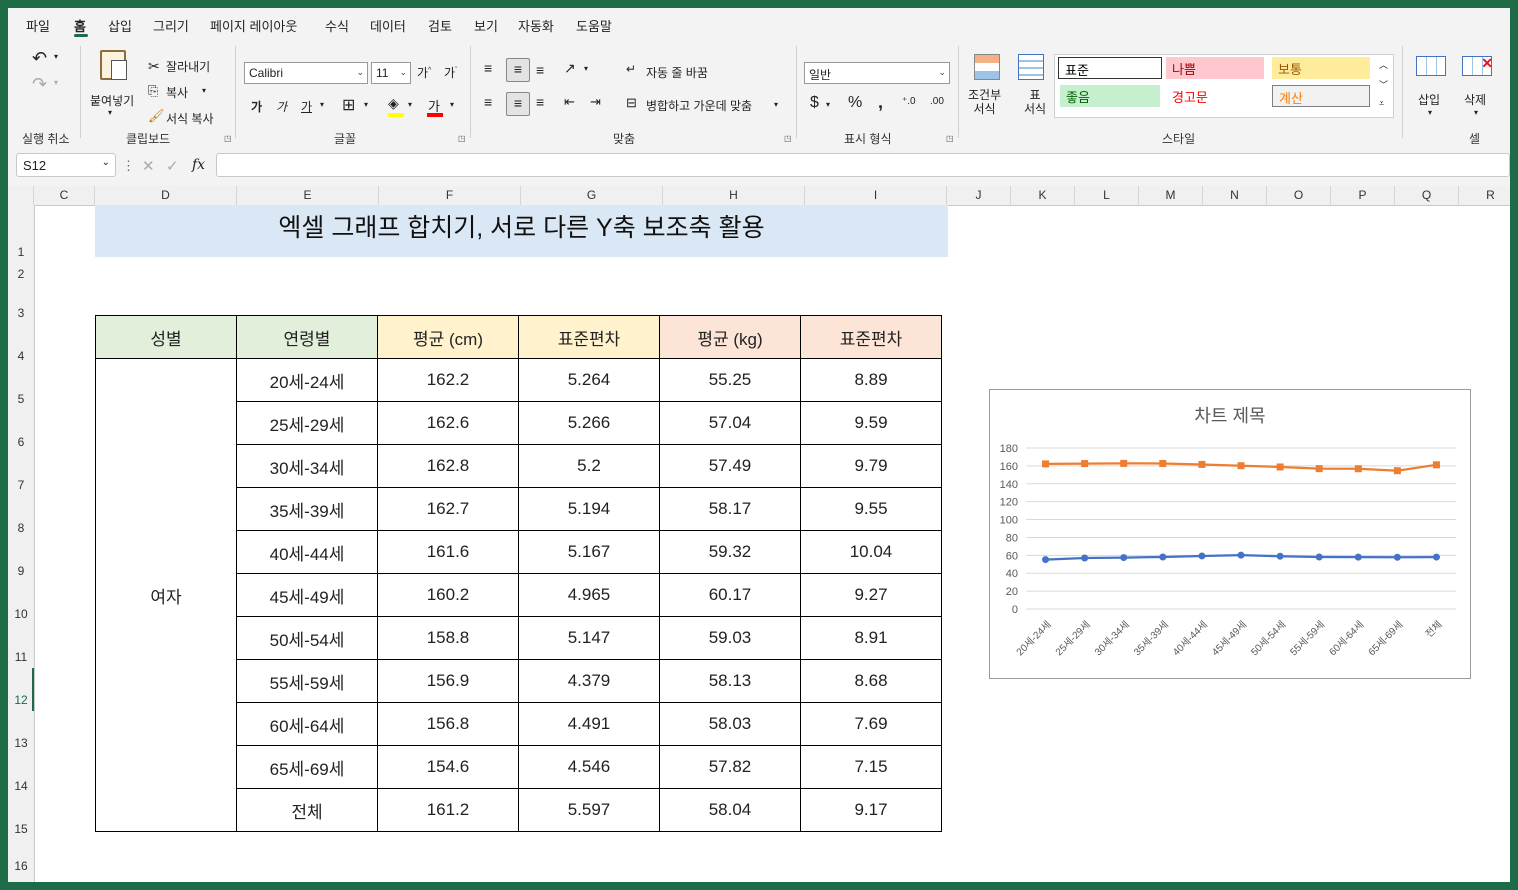  I want to click on shrink-font-icon: 가ˇ, so click(450, 72).